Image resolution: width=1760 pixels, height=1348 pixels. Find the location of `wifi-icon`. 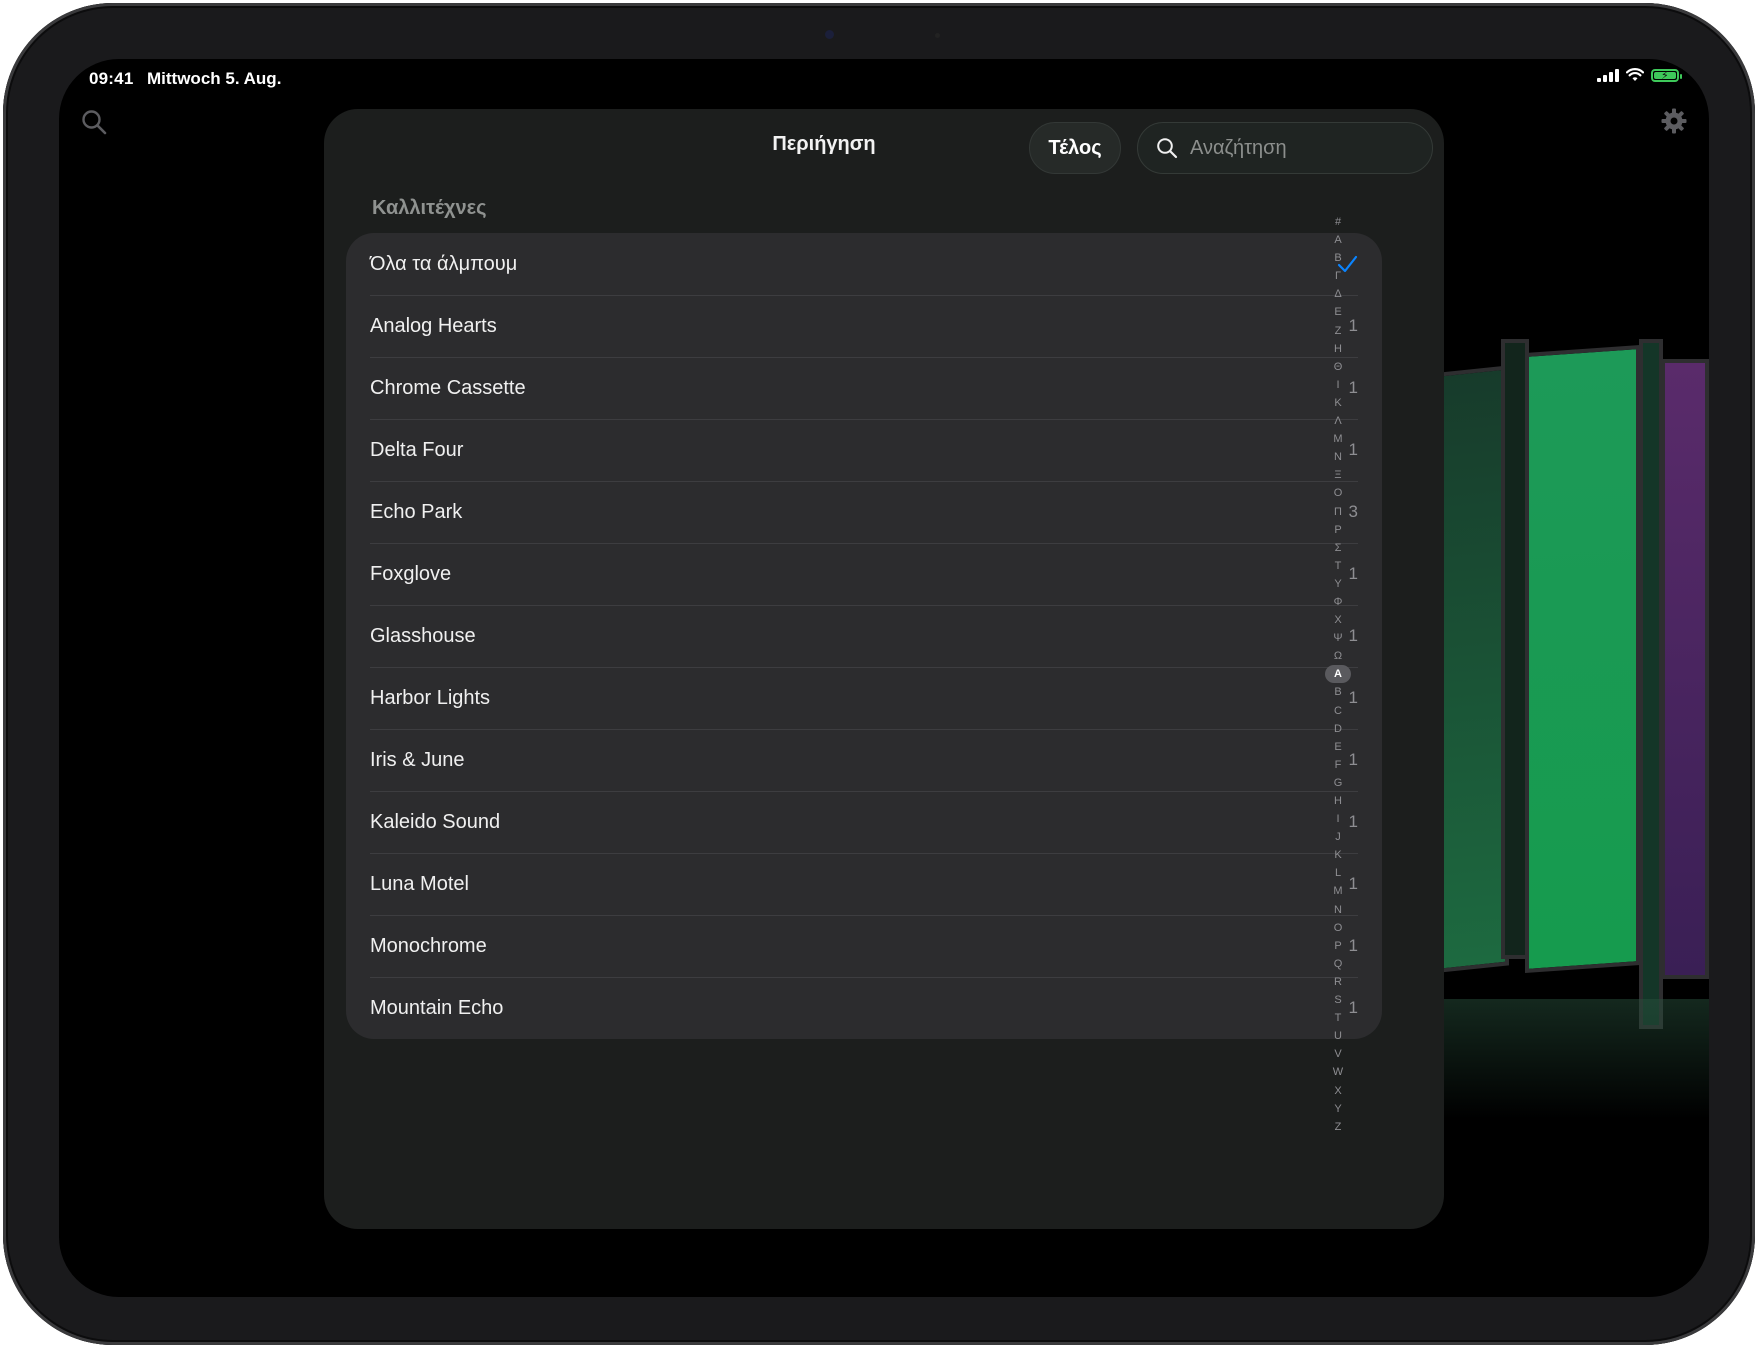

wifi-icon is located at coordinates (1635, 74).